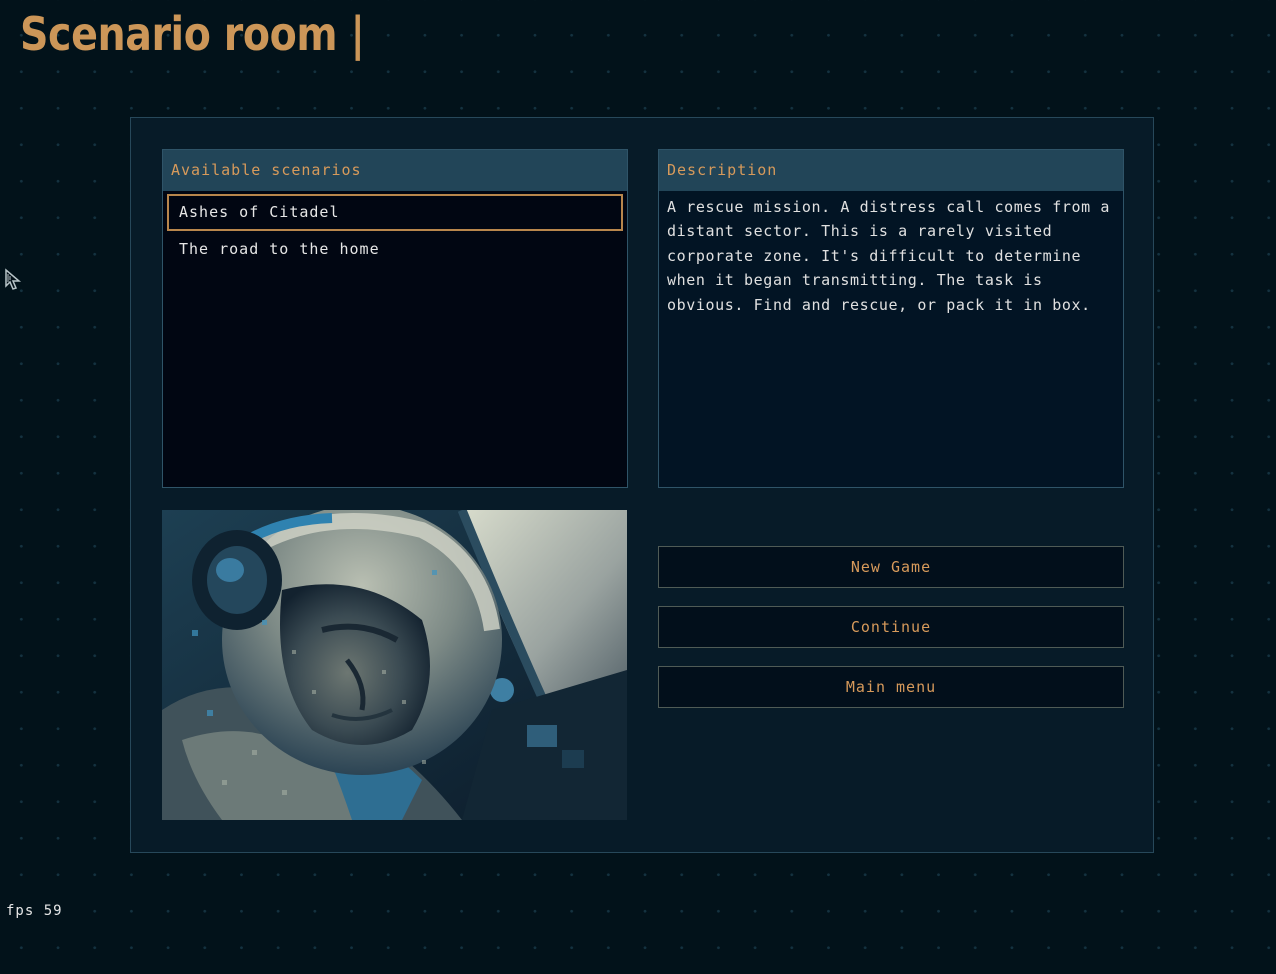 Image resolution: width=1276 pixels, height=974 pixels. I want to click on main-menu-button: Main menu, so click(891, 687).